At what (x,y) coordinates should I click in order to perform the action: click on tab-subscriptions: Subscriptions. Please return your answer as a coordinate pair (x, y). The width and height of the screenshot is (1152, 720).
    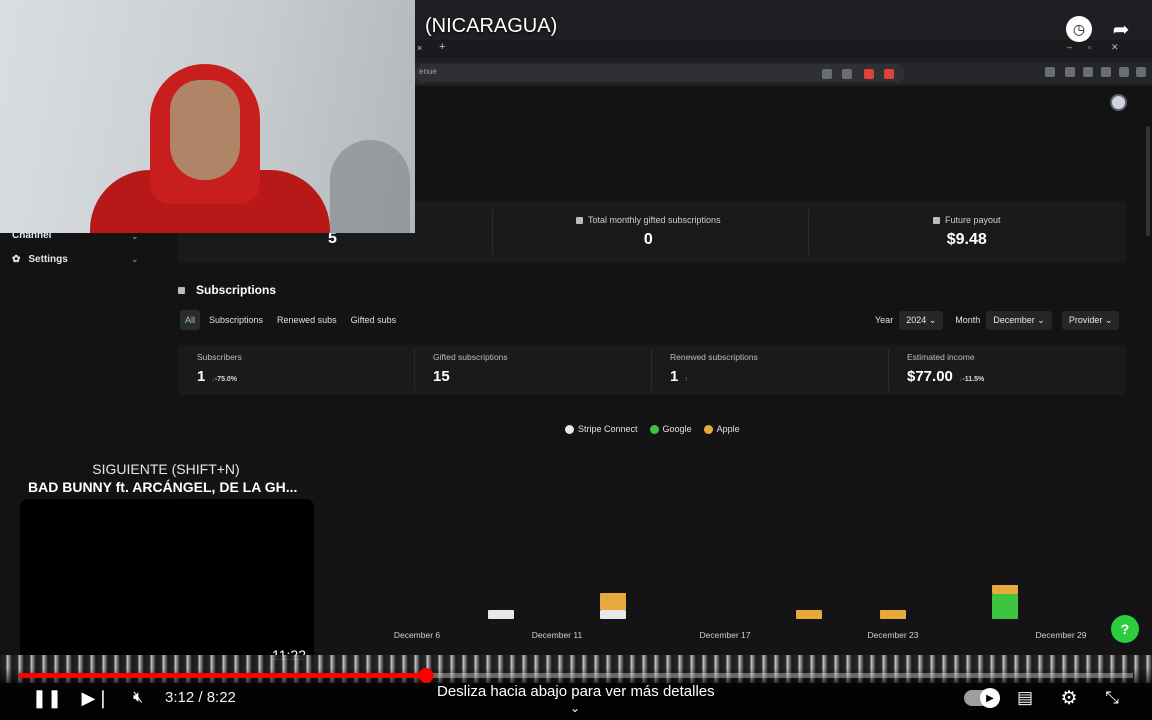
    Looking at the image, I should click on (236, 320).